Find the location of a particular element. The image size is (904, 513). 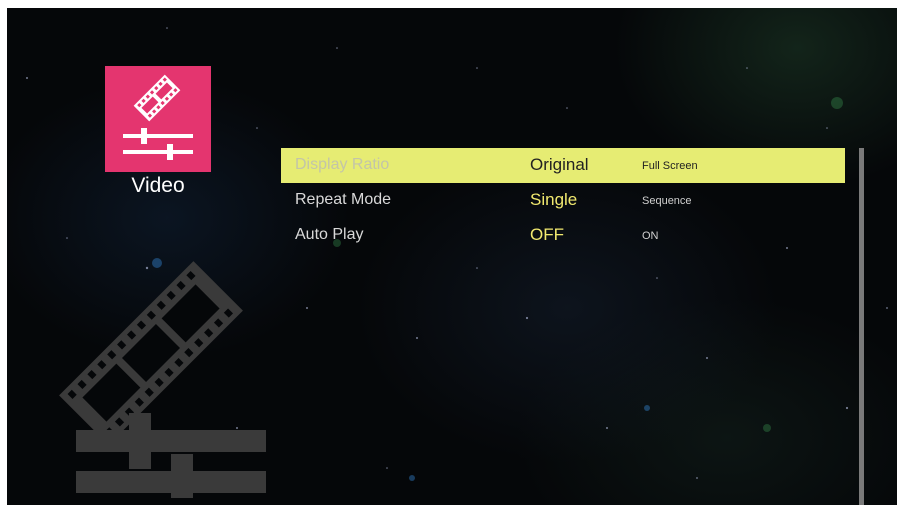

setting-alternate-option: Full Screen is located at coordinates (670, 166).